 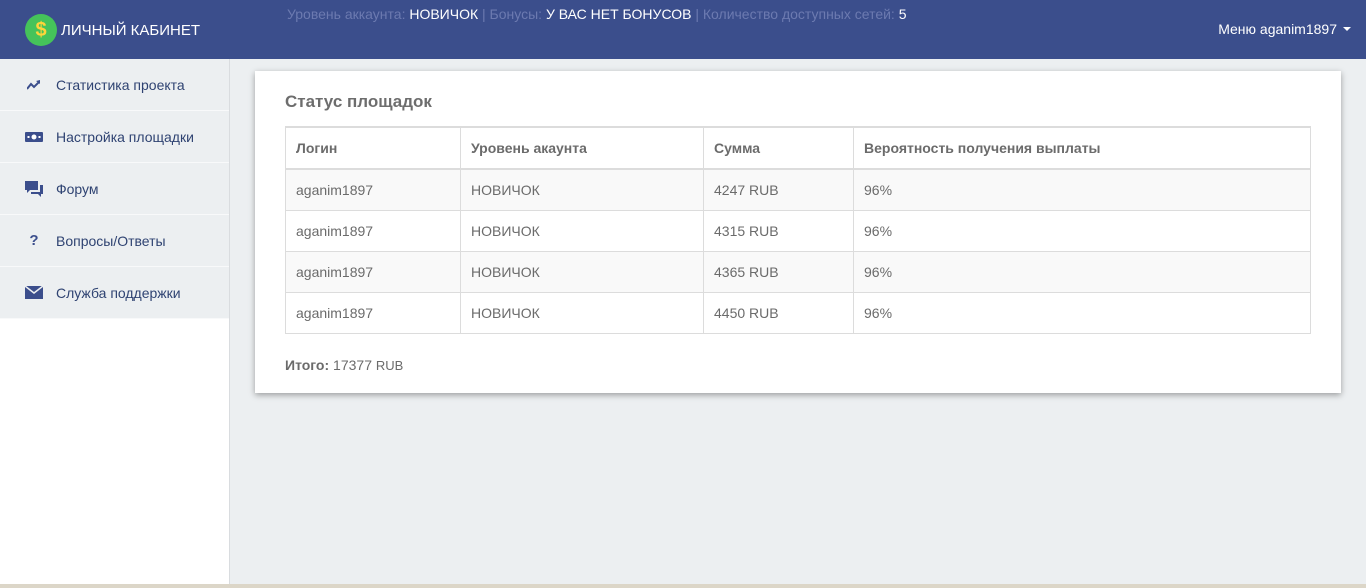 I want to click on chat-icon, so click(x=34, y=189).